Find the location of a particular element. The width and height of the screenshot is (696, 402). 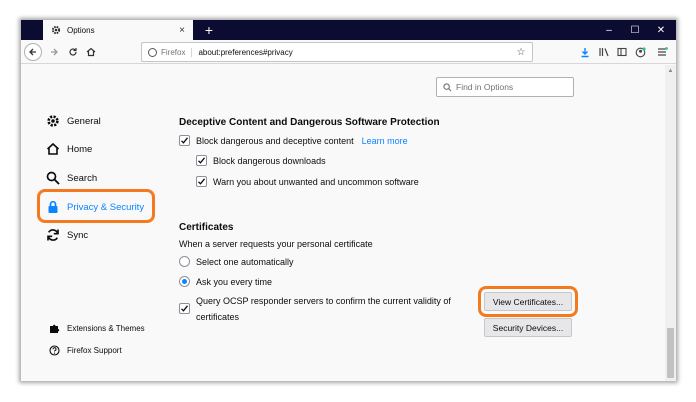

ask-every-radio is located at coordinates (184, 281).